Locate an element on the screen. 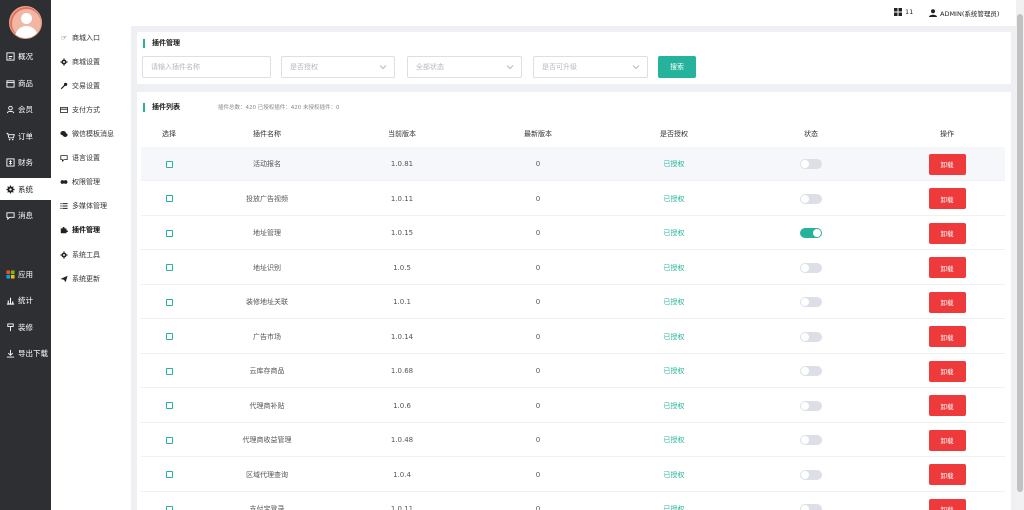  sub-nav-update: 系统更新 is located at coordinates (91, 279).